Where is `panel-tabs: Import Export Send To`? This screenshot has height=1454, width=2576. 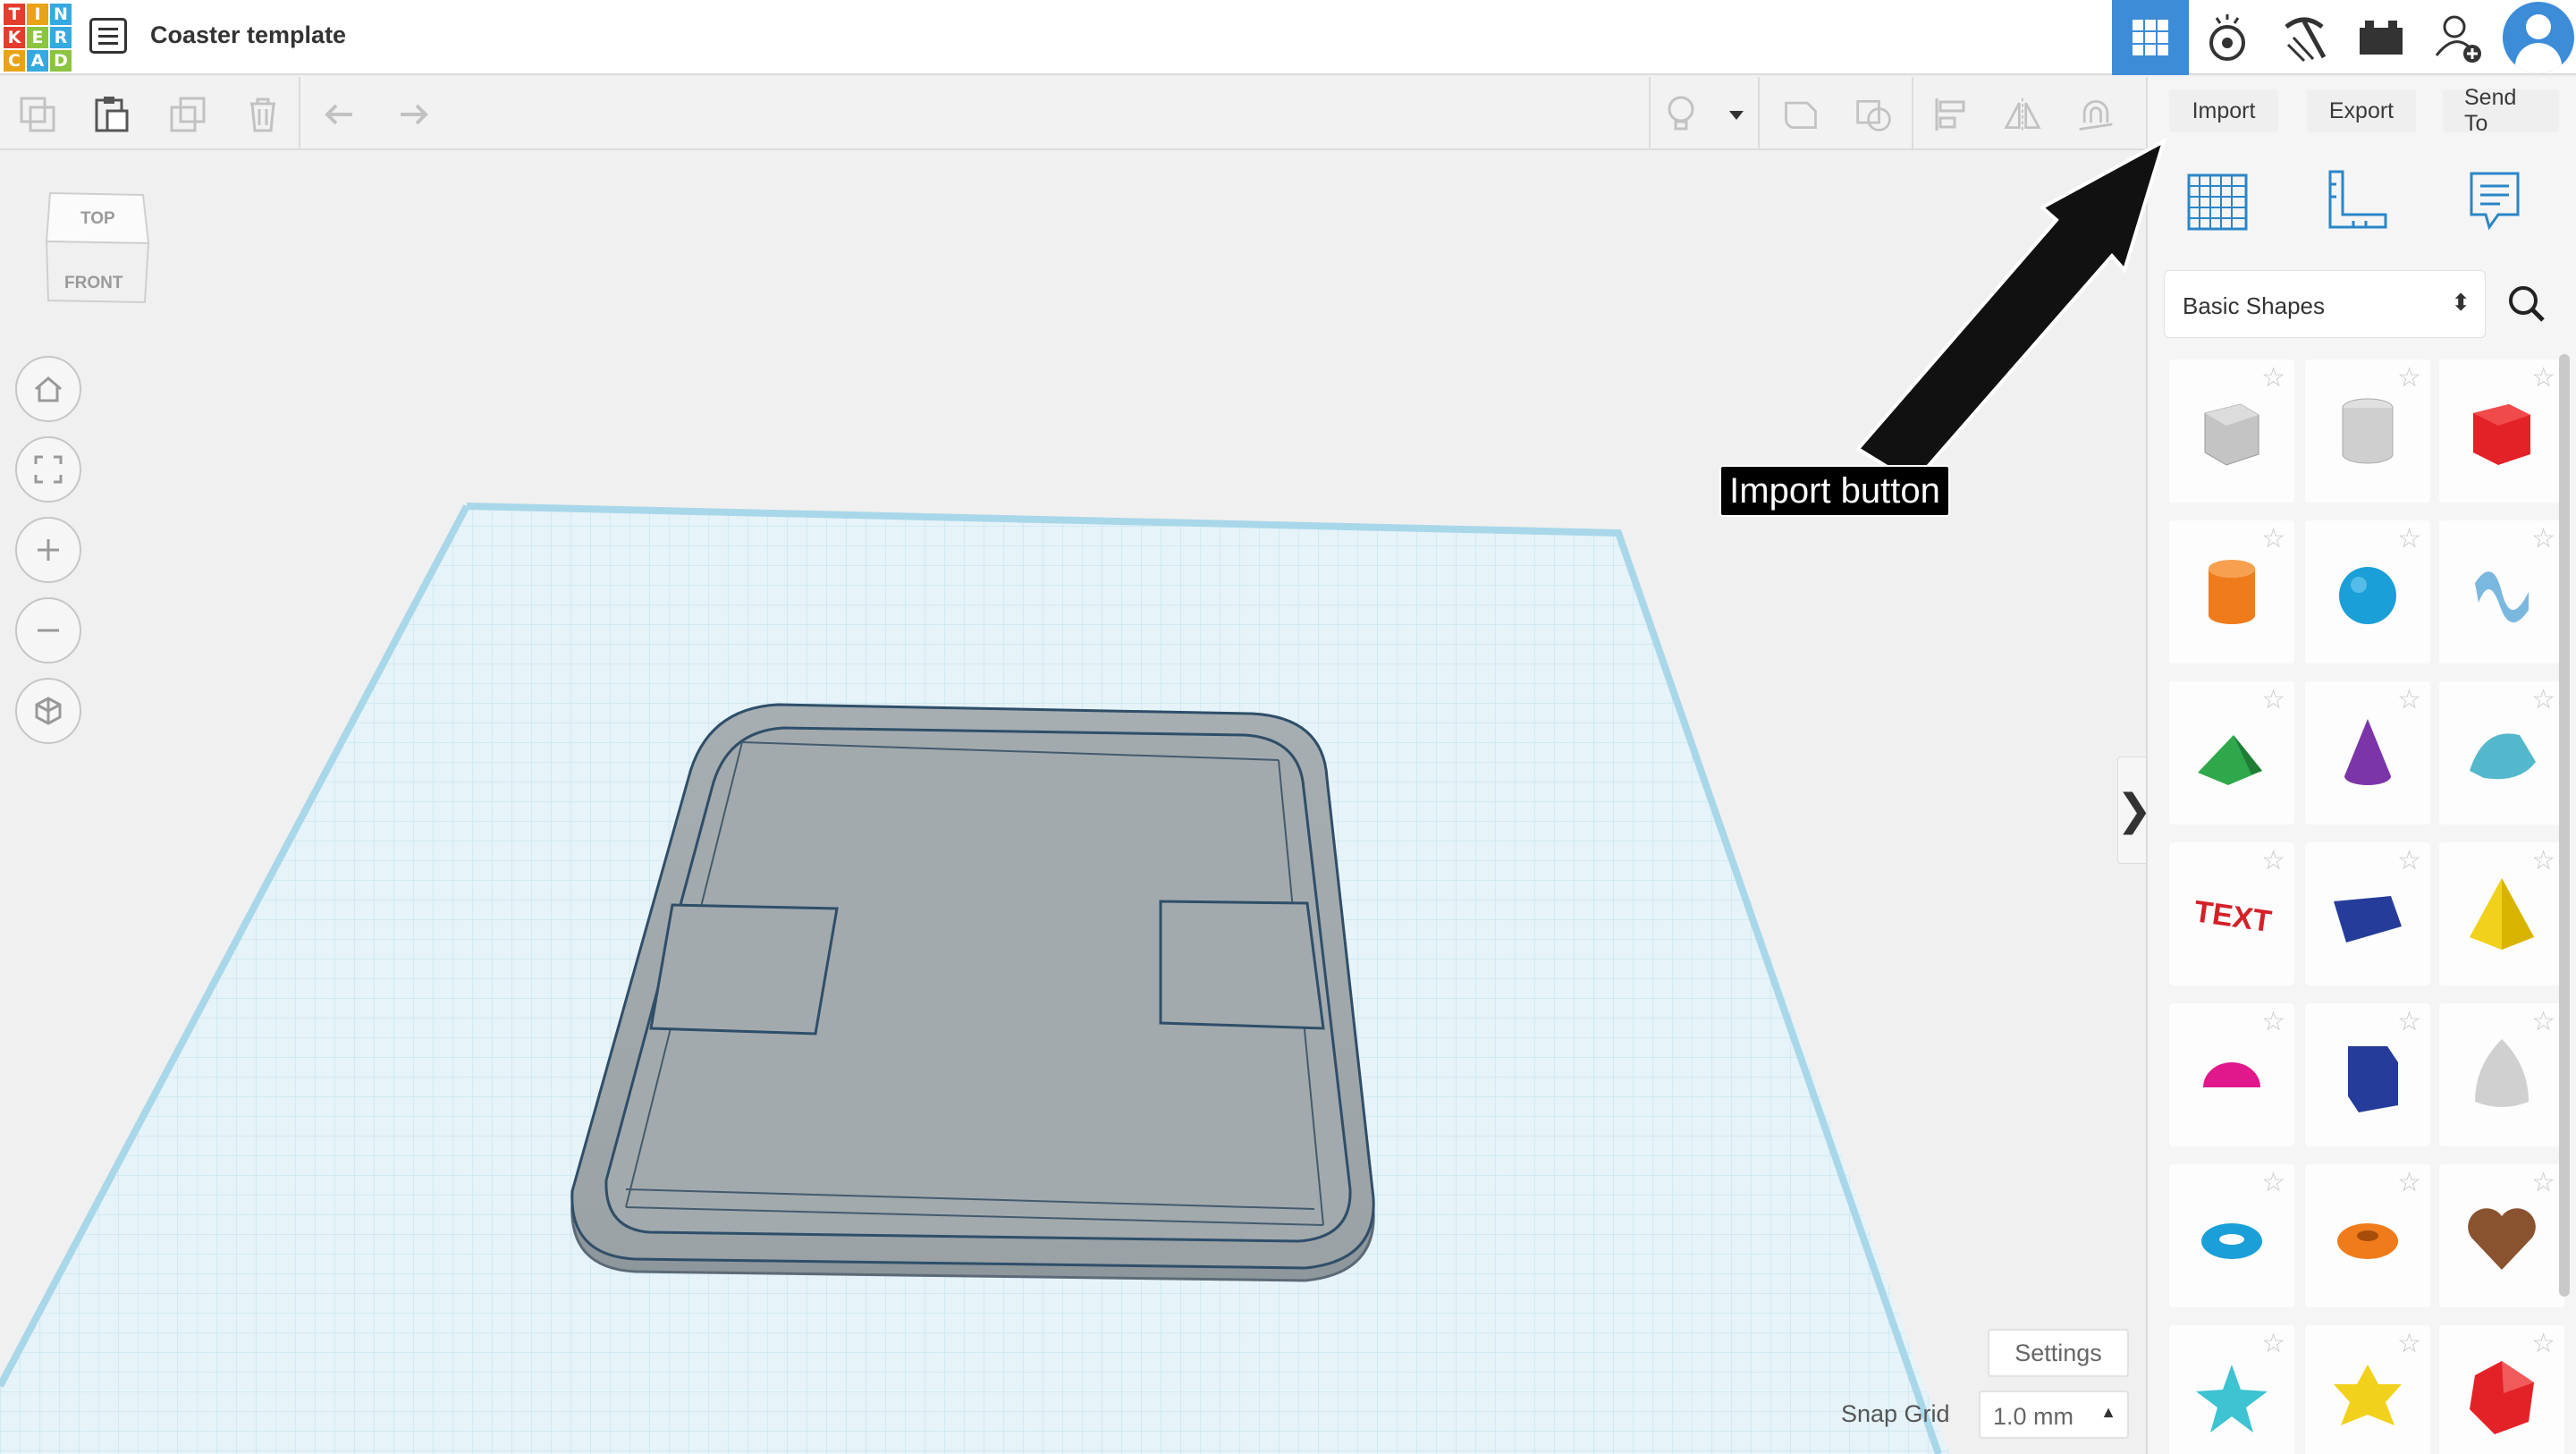 panel-tabs: Import Export Send To is located at coordinates (2362, 111).